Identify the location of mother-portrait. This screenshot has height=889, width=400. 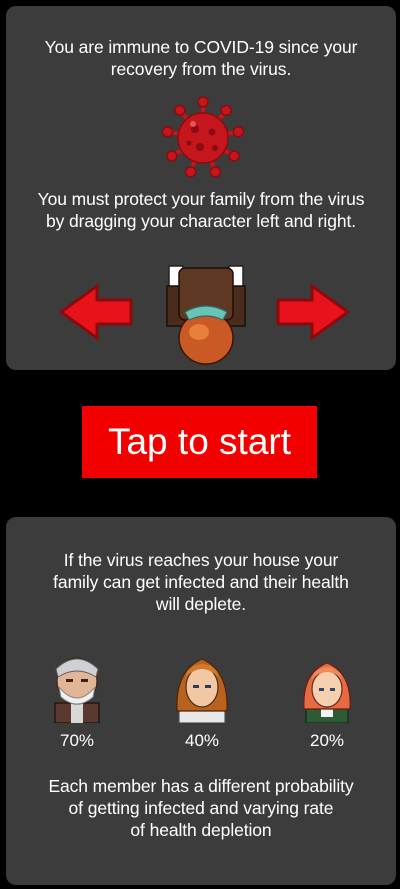
(202, 690).